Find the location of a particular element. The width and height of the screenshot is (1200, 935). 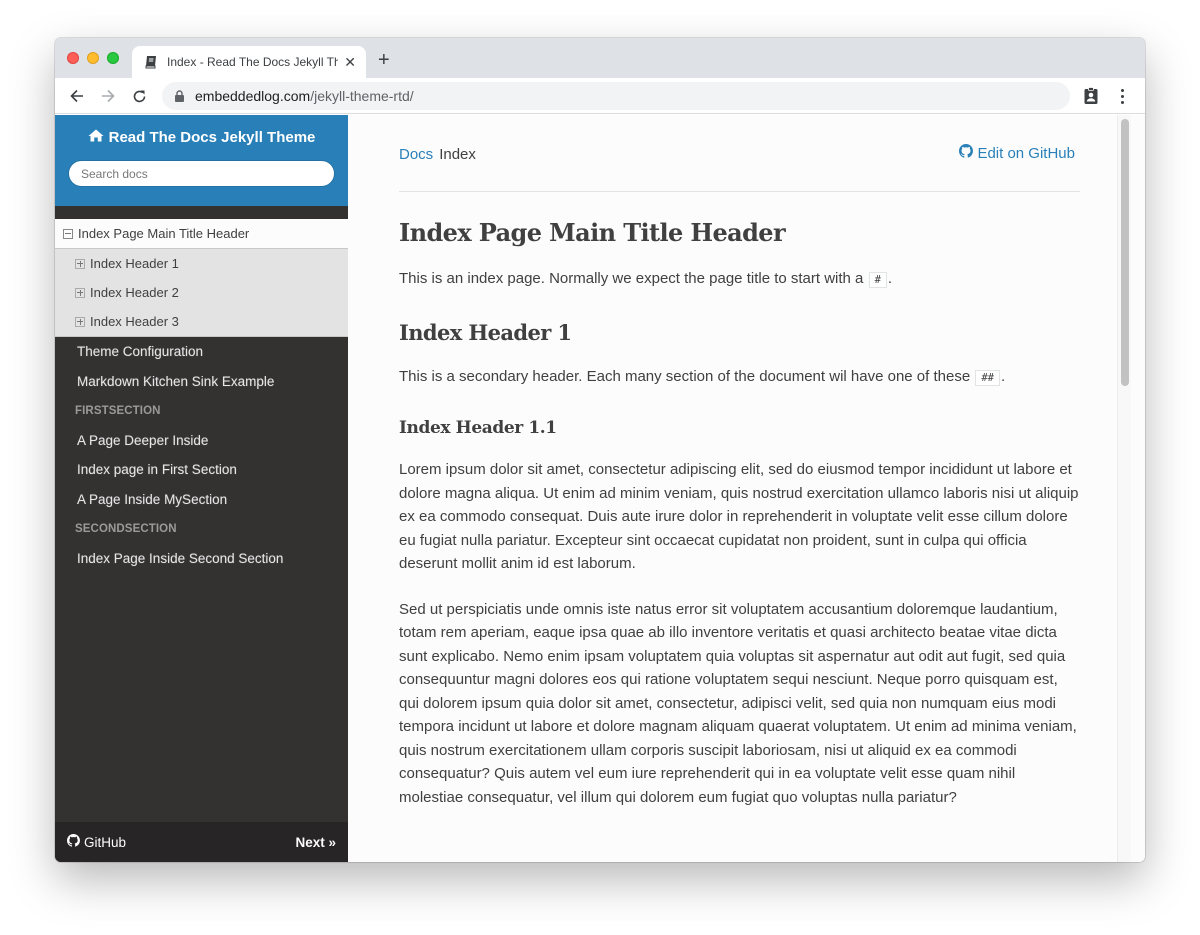

github-label: GitHub is located at coordinates (105, 842).